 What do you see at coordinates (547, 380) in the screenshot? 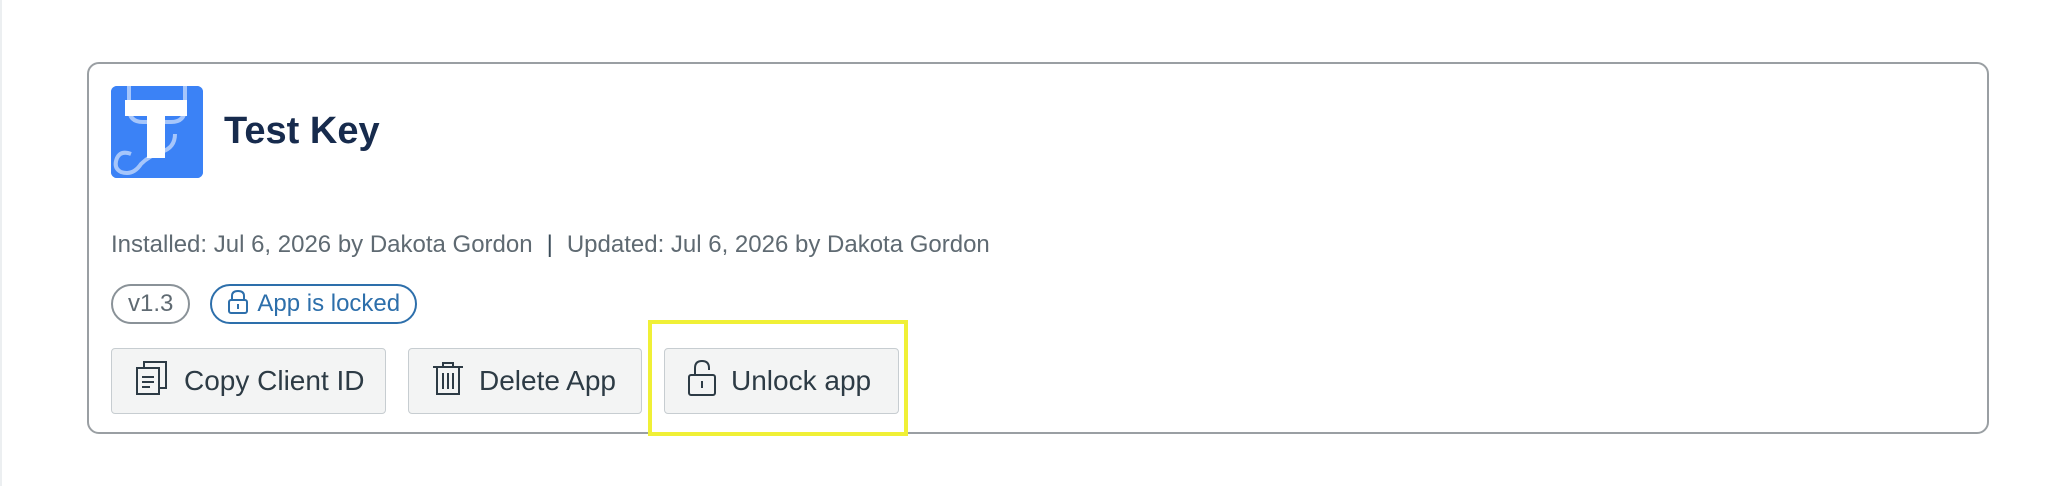
I see `delete-app-label: Delete App` at bounding box center [547, 380].